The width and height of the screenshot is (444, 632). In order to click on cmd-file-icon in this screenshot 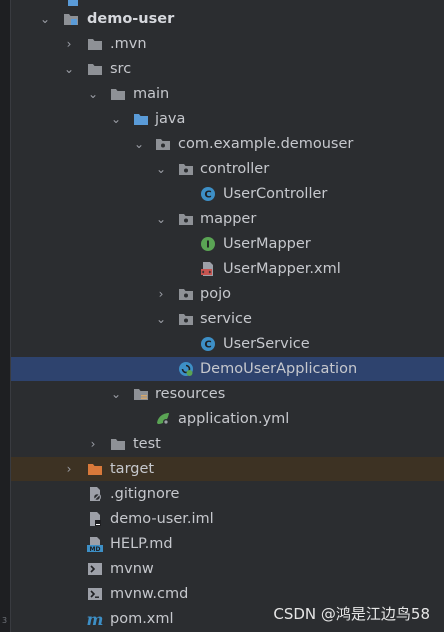, I will do `click(95, 594)`.